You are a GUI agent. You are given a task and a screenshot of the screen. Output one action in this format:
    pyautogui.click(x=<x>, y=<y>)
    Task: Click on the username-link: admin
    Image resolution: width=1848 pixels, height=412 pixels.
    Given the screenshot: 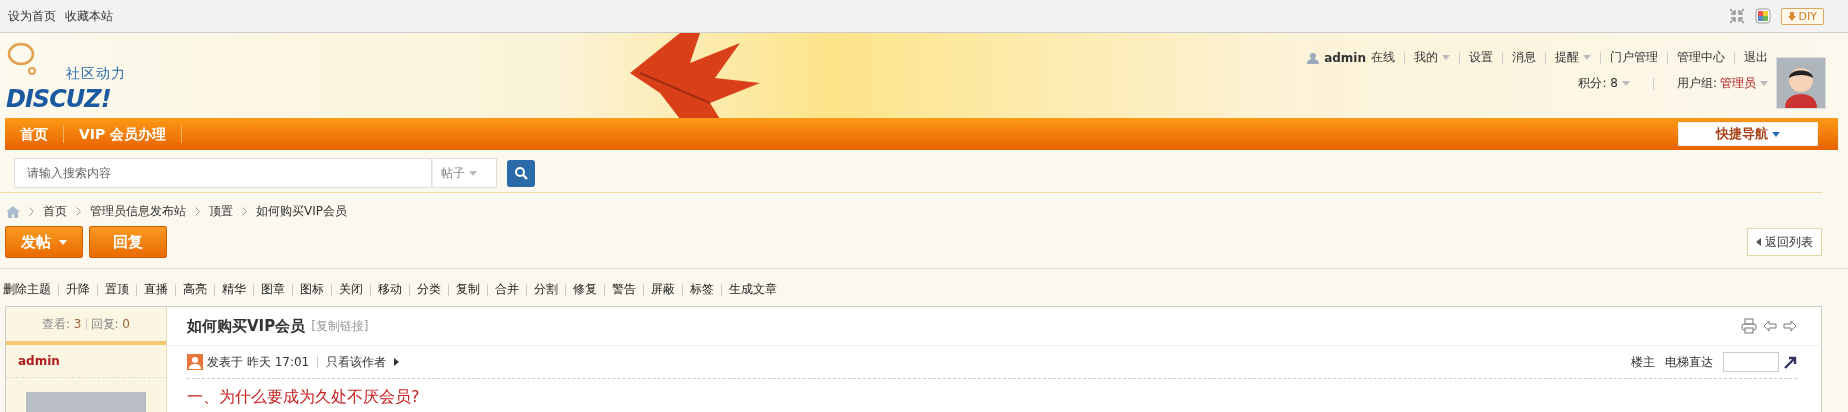 What is the action you would take?
    pyautogui.click(x=1345, y=57)
    